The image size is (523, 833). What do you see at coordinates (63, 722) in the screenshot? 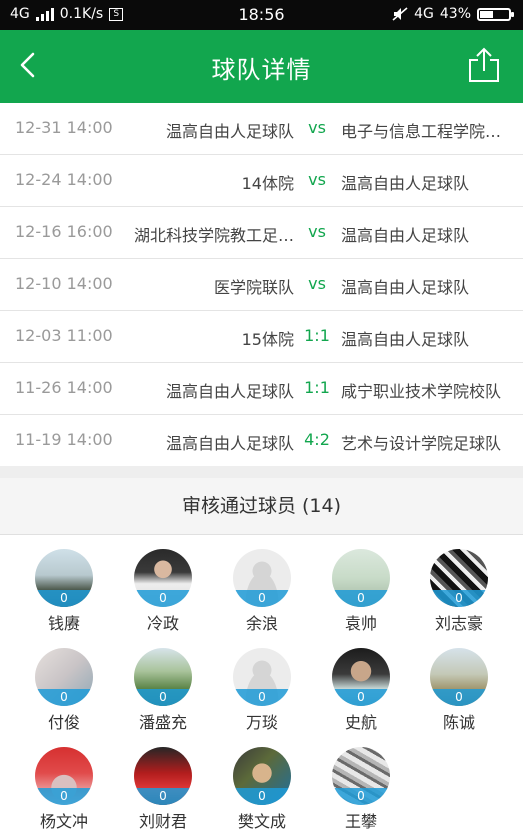
I see `player-name: 付俊` at bounding box center [63, 722].